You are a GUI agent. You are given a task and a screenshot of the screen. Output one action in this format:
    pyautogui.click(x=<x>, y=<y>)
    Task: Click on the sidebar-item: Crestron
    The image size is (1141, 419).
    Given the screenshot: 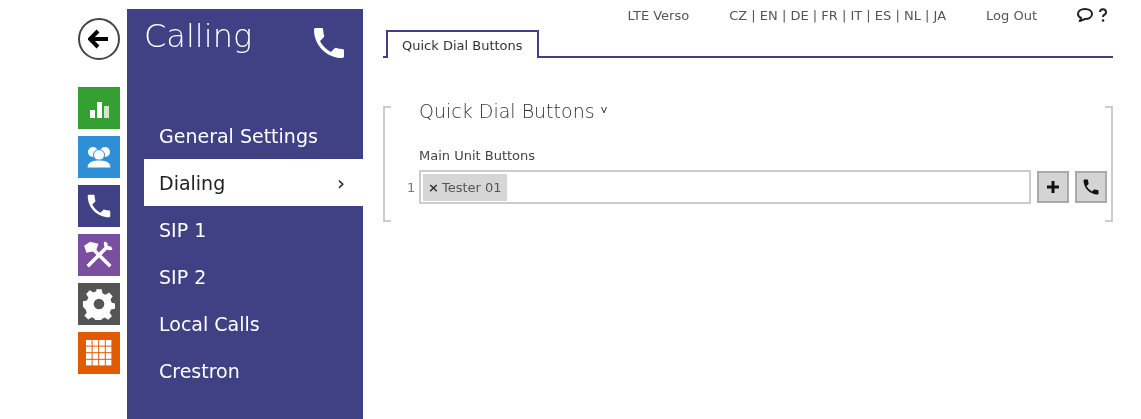 What is the action you would take?
    pyautogui.click(x=253, y=370)
    